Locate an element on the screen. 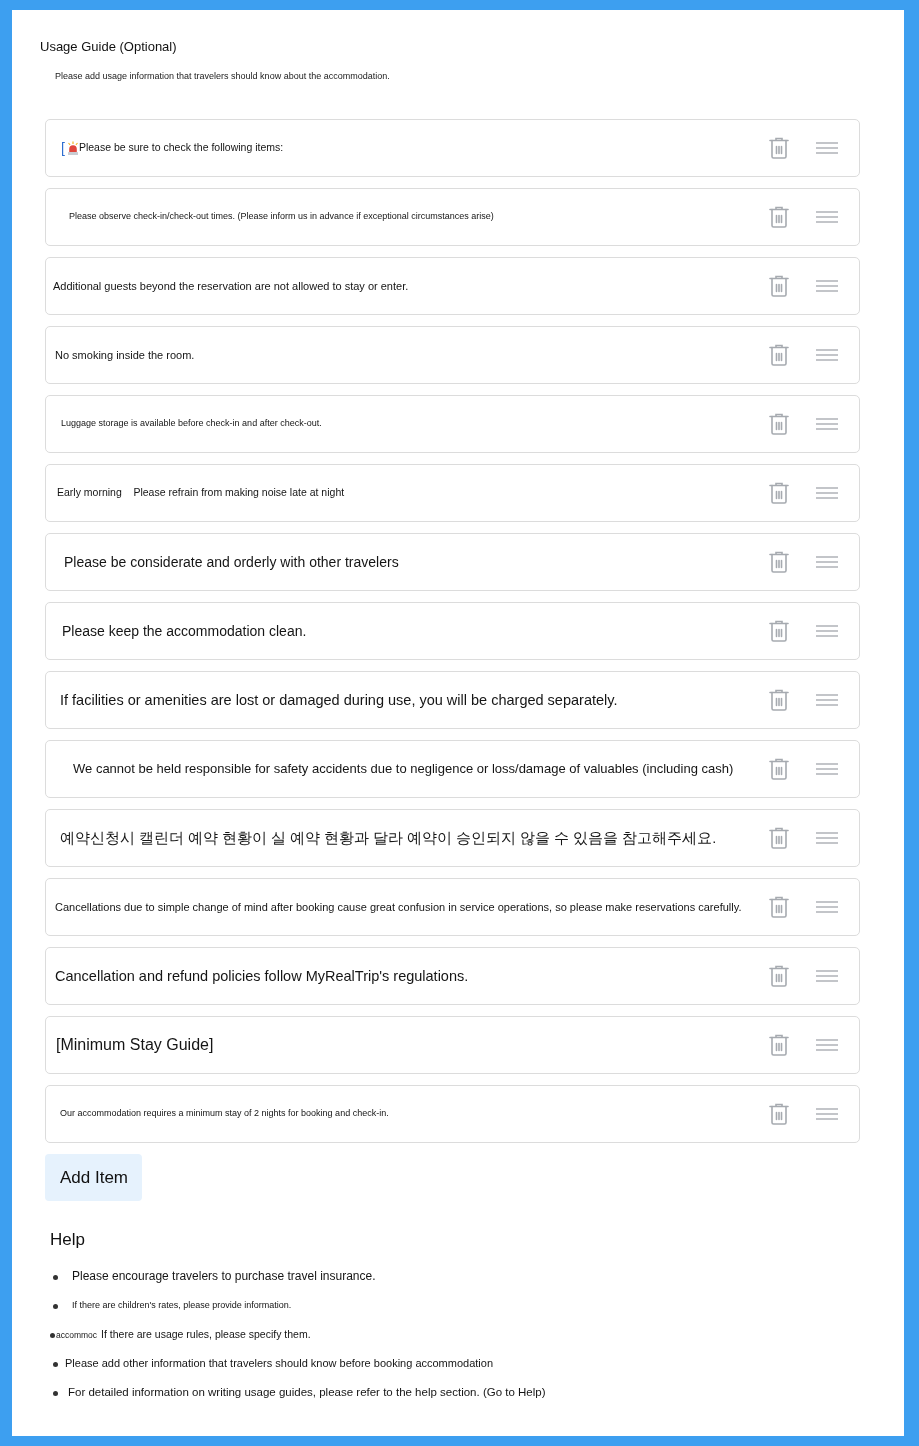  guide-item-text: Our accommodation requires a minimum stay of 2 nights for booking and check-in. is located at coordinates (224, 1114).